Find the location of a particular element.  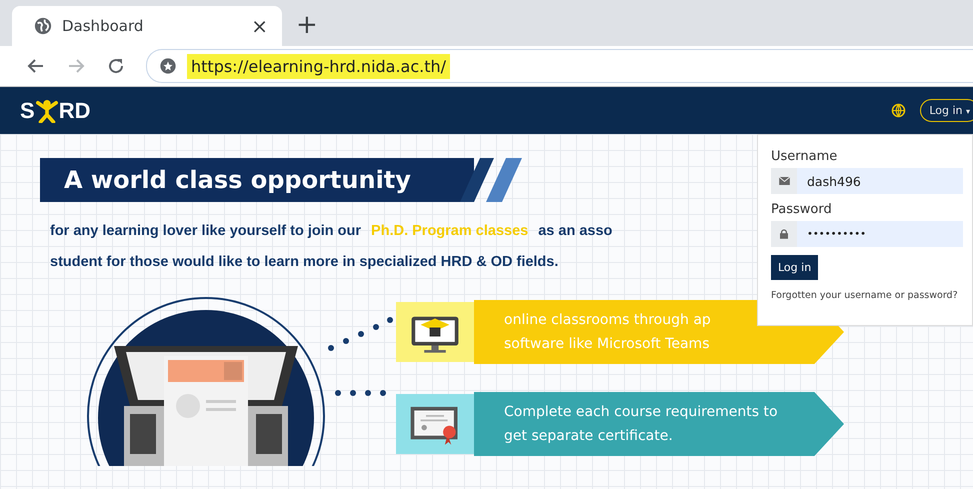

person-icon is located at coordinates (47, 110).